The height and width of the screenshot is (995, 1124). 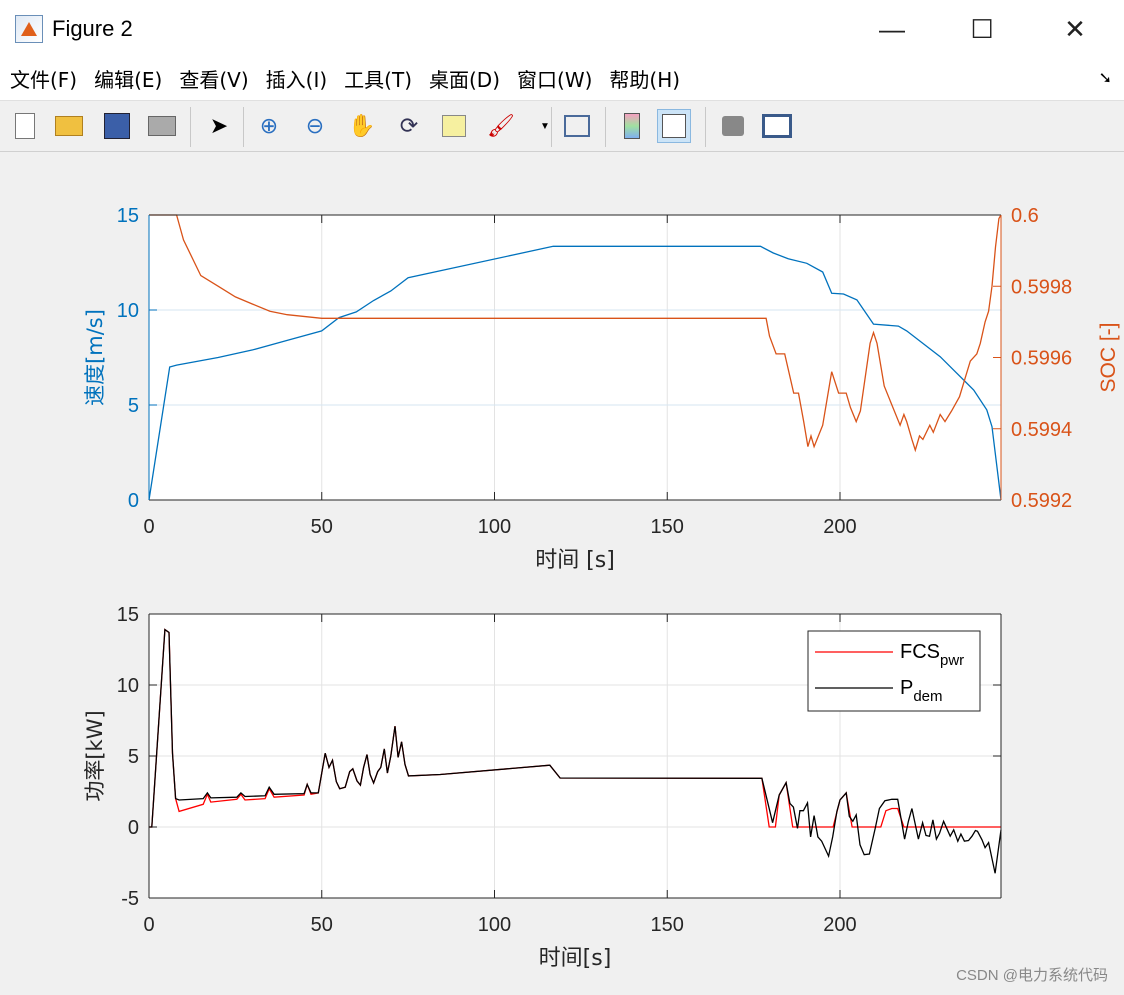 I want to click on y-right-tick-label: 0.5996, so click(x=1041, y=359).